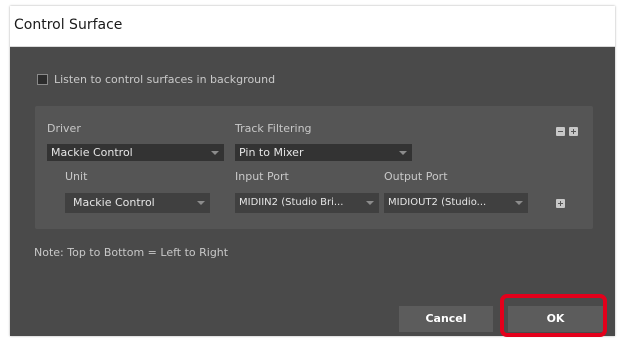 The width and height of the screenshot is (620, 338). Describe the element at coordinates (312, 26) in the screenshot. I see `title-bar: Control Surface` at that location.